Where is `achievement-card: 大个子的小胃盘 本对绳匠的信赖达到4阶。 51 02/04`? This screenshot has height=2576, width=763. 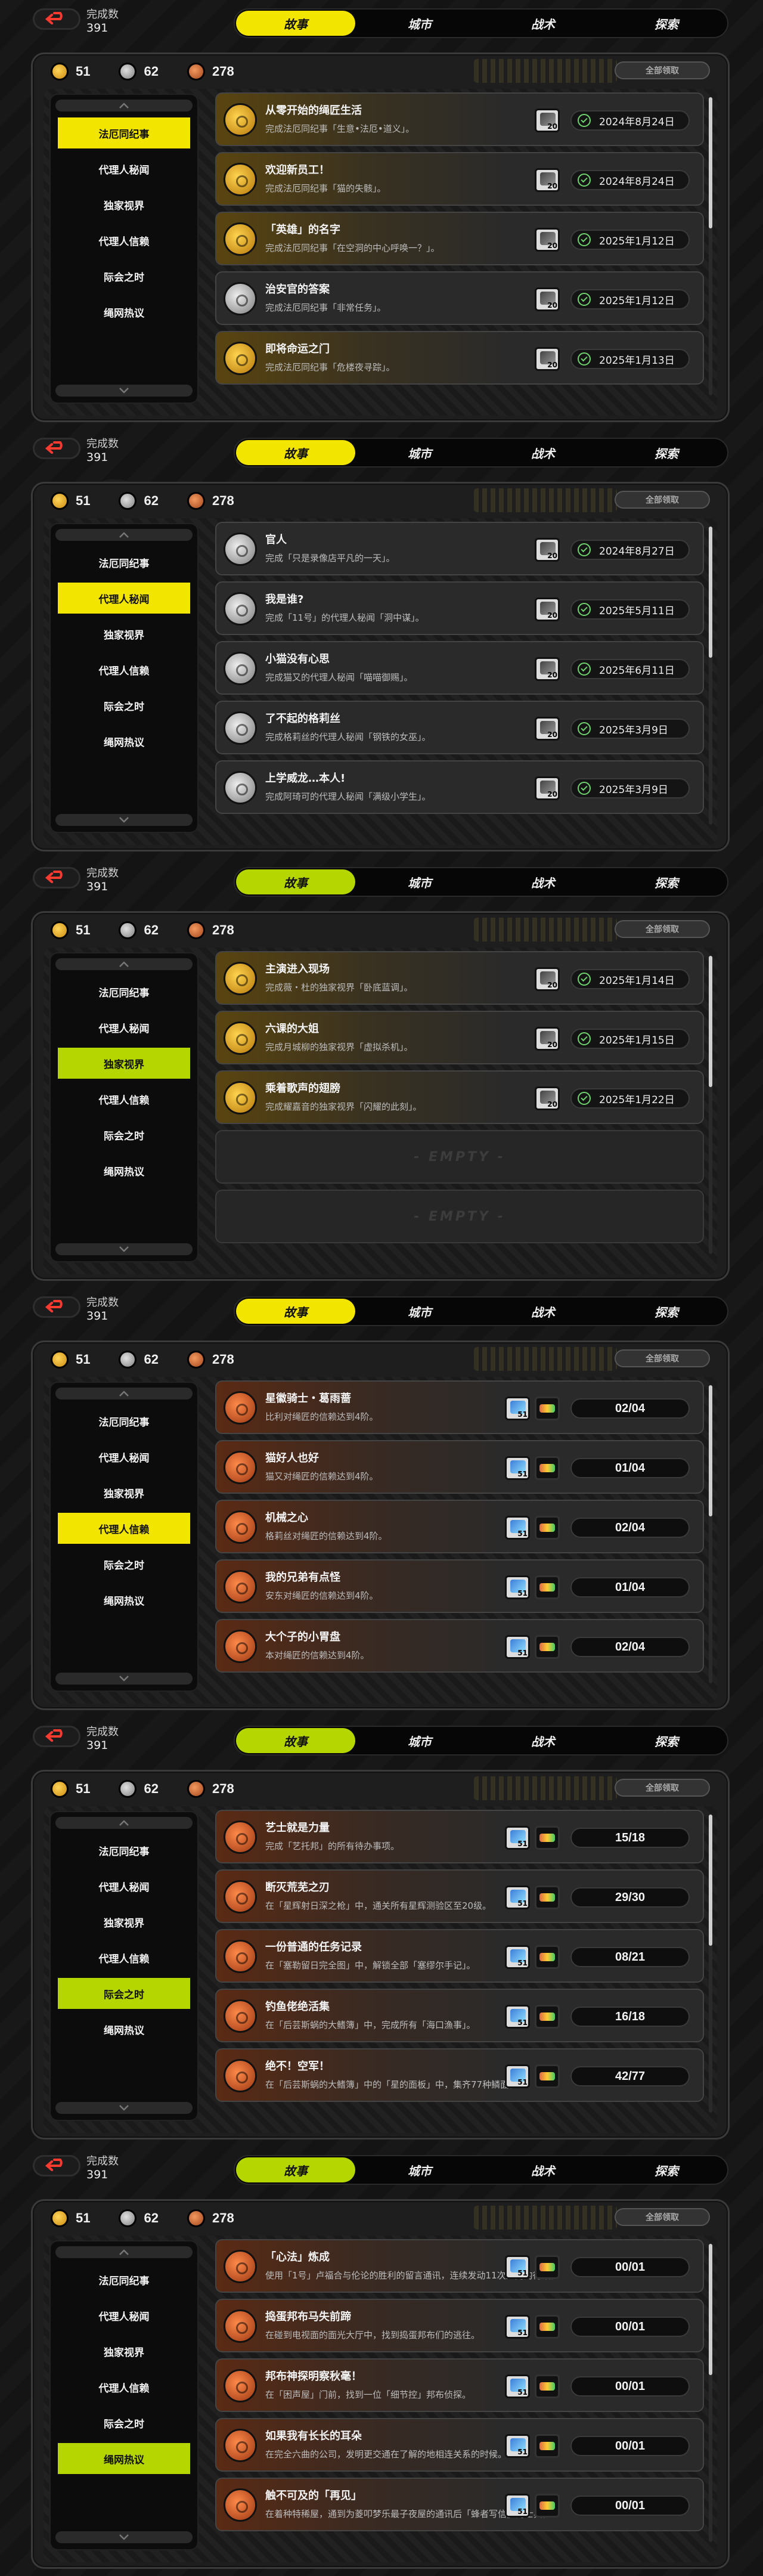
achievement-card: 大个子的小胃盘 本对绳匠的信赖达到4阶。 51 02/04 is located at coordinates (459, 1646).